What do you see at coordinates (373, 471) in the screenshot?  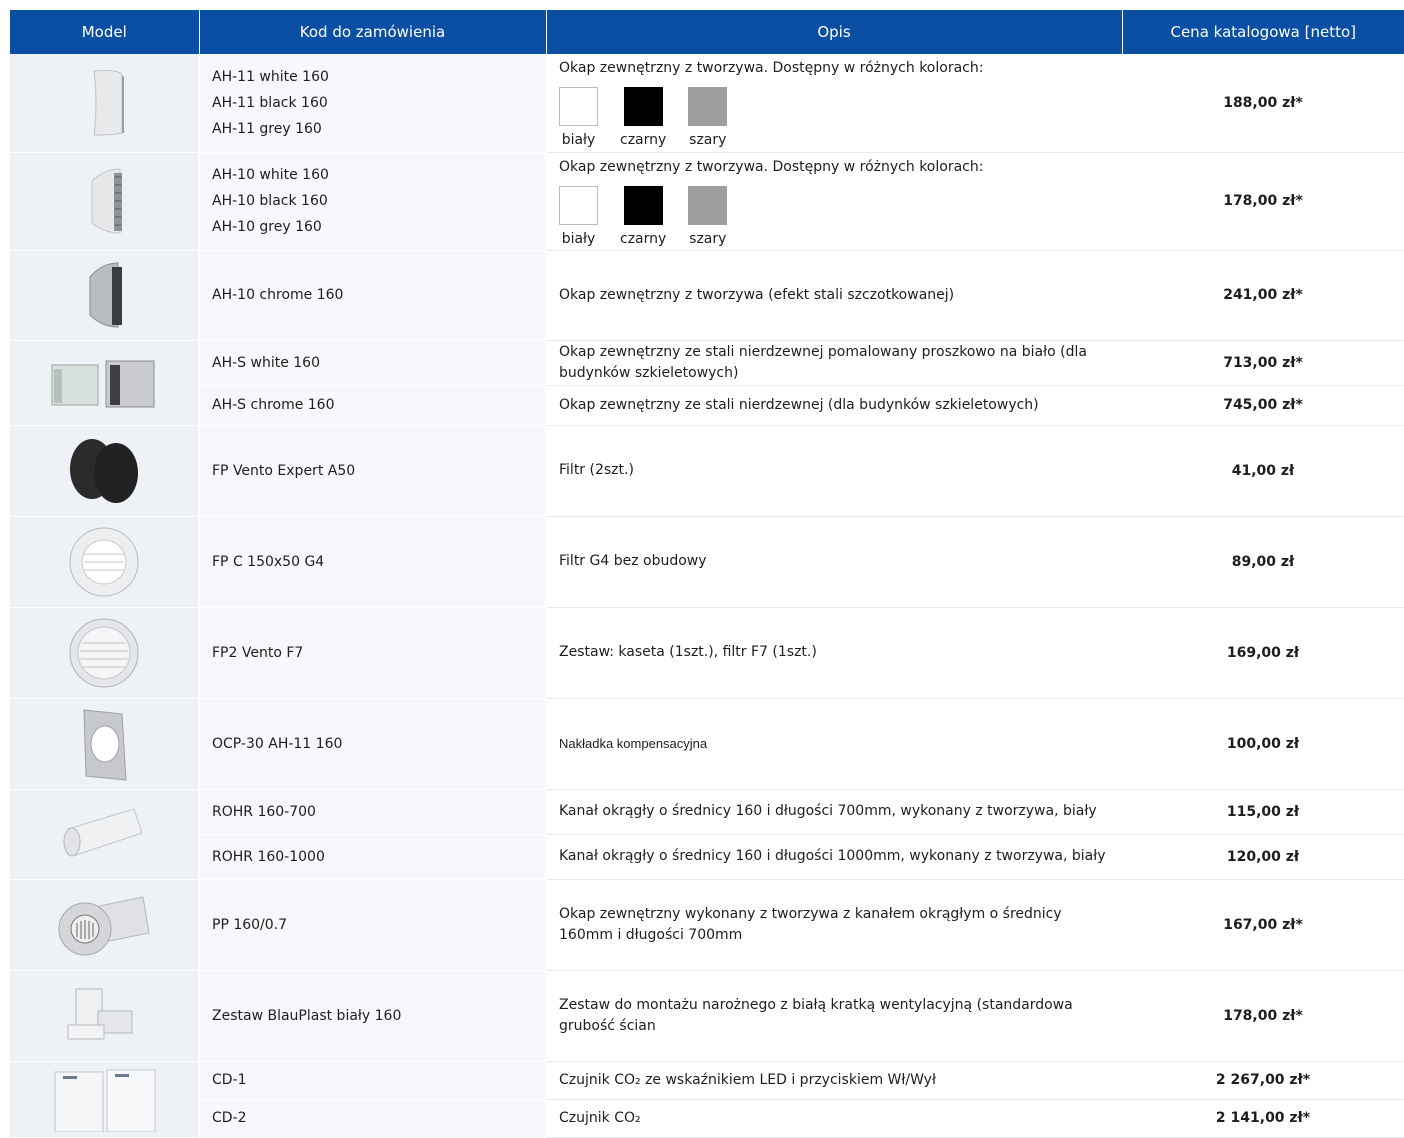 I see `code-cell: FP Vento Expert A50` at bounding box center [373, 471].